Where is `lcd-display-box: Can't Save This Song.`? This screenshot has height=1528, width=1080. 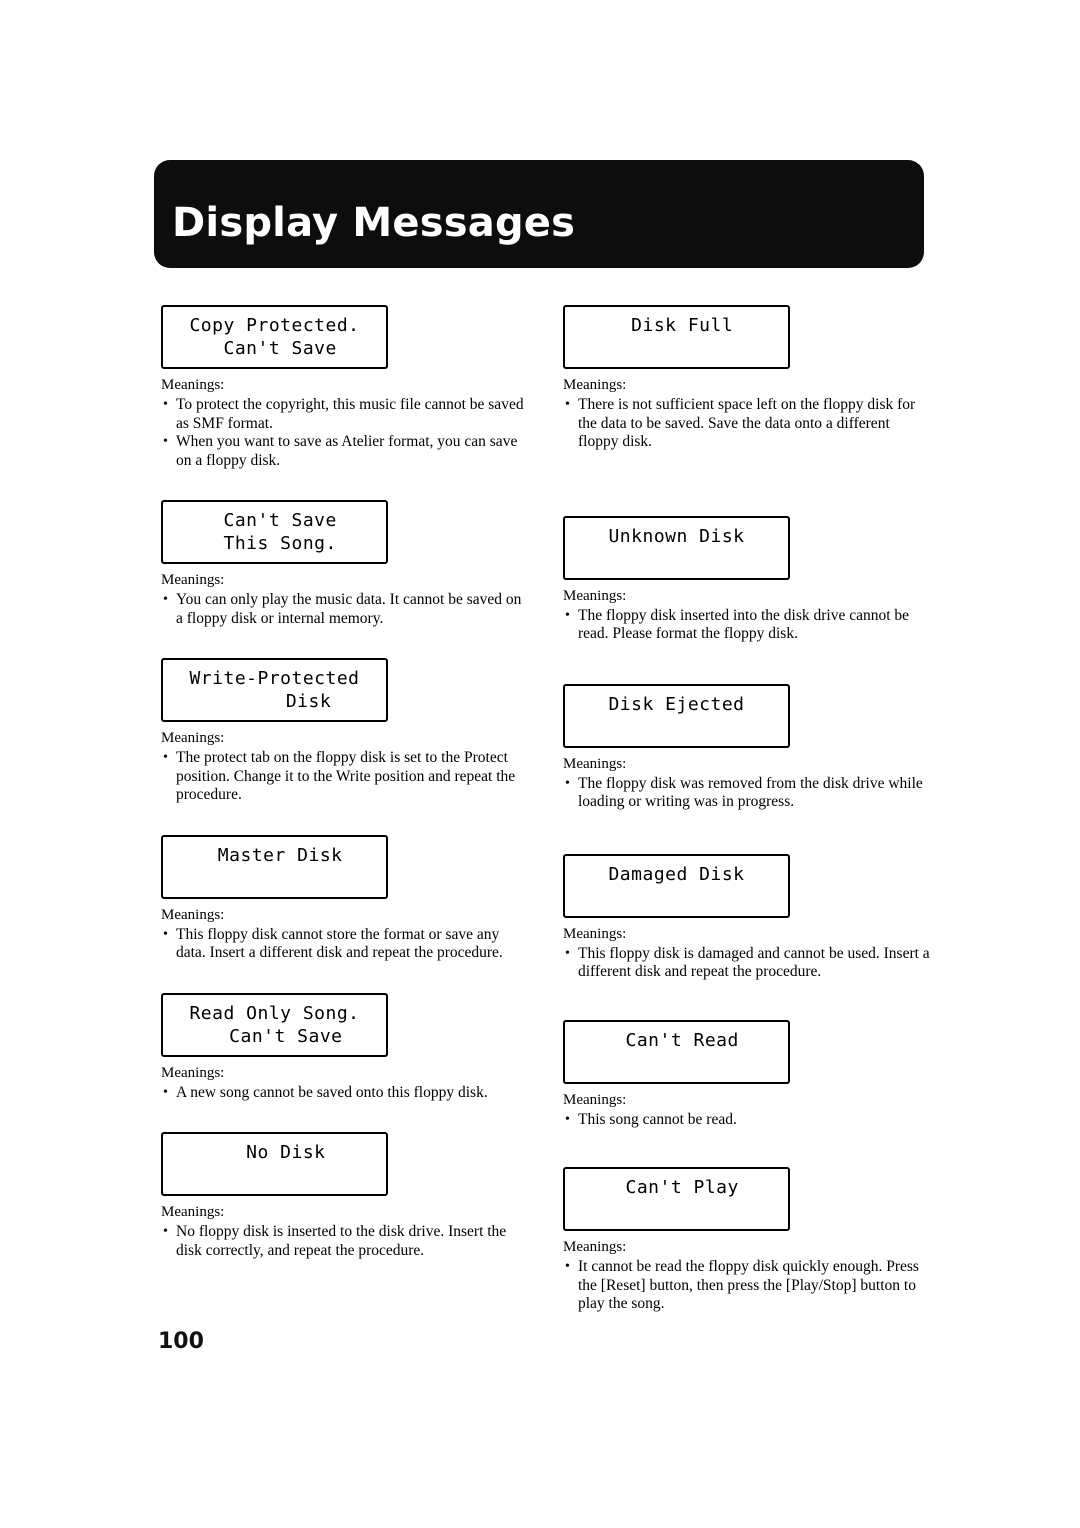 lcd-display-box: Can't Save This Song. is located at coordinates (274, 532).